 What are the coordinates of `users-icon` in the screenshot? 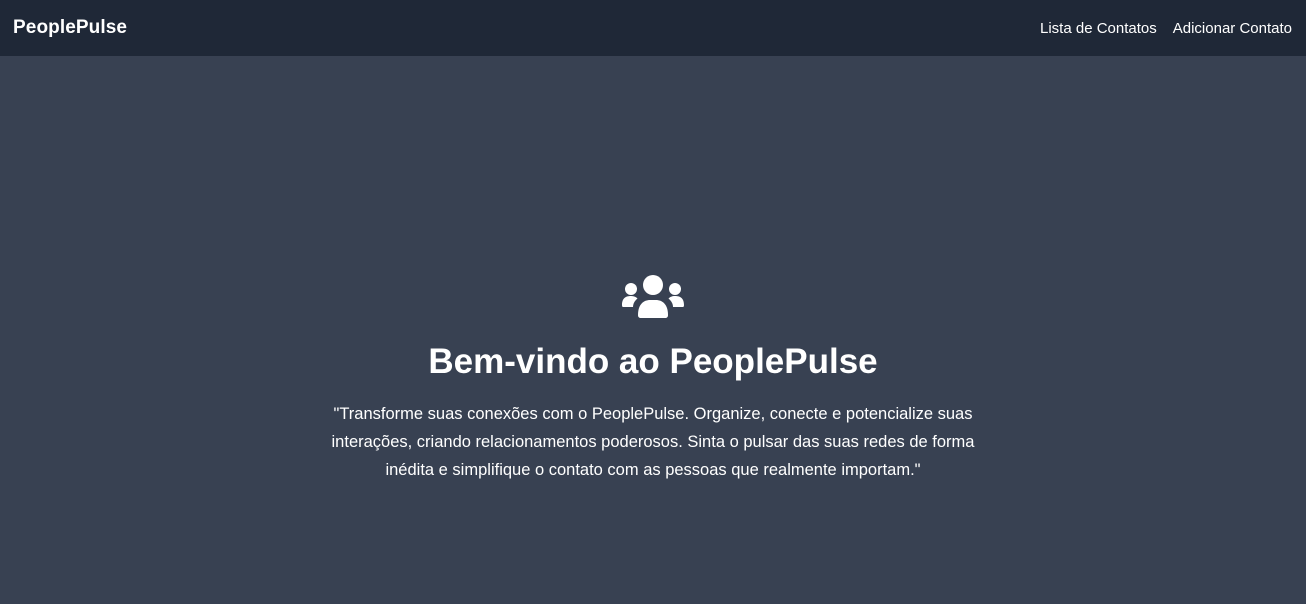 It's located at (653, 296).